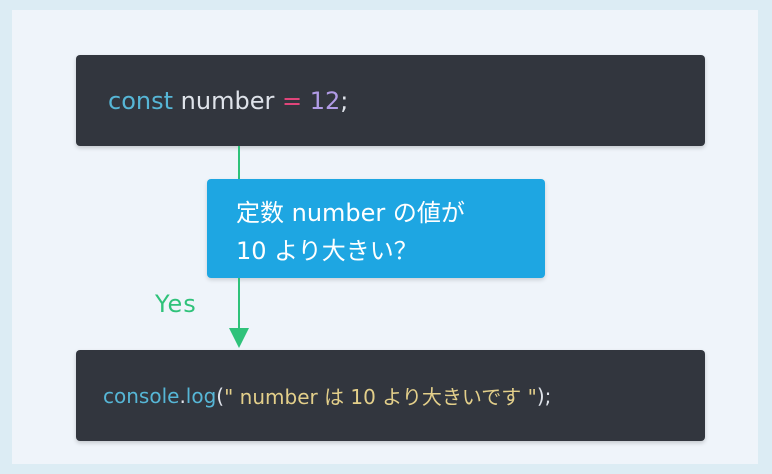 The image size is (772, 474). What do you see at coordinates (201, 395) in the screenshot?
I see `log-method: log` at bounding box center [201, 395].